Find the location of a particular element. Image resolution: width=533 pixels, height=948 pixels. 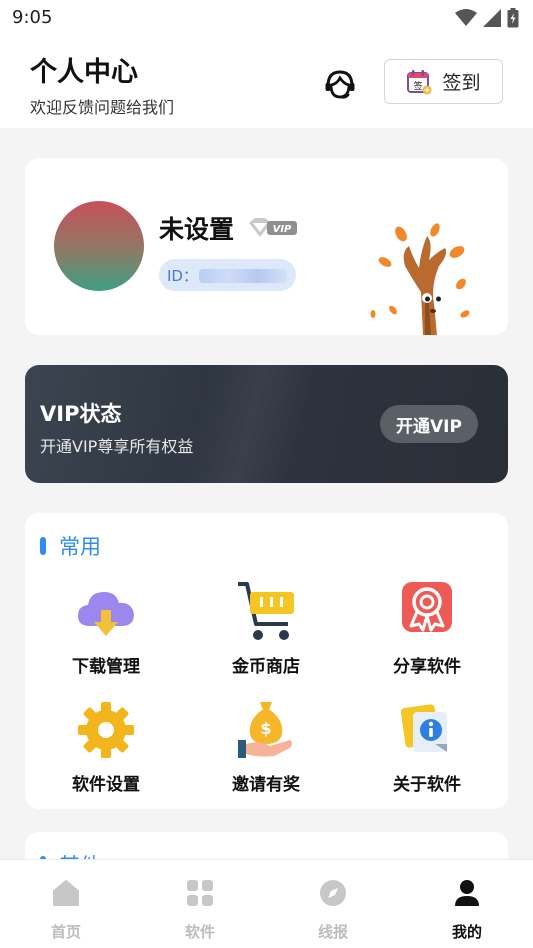

grid-item-software-settings: 软件设置 is located at coordinates (106, 748).